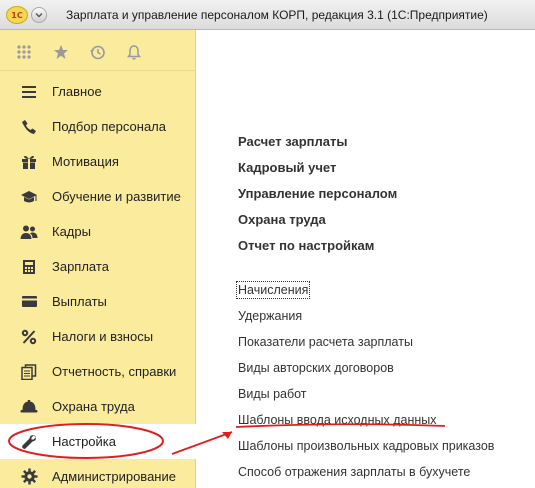  I want to click on main-menu-button, so click(39, 15).